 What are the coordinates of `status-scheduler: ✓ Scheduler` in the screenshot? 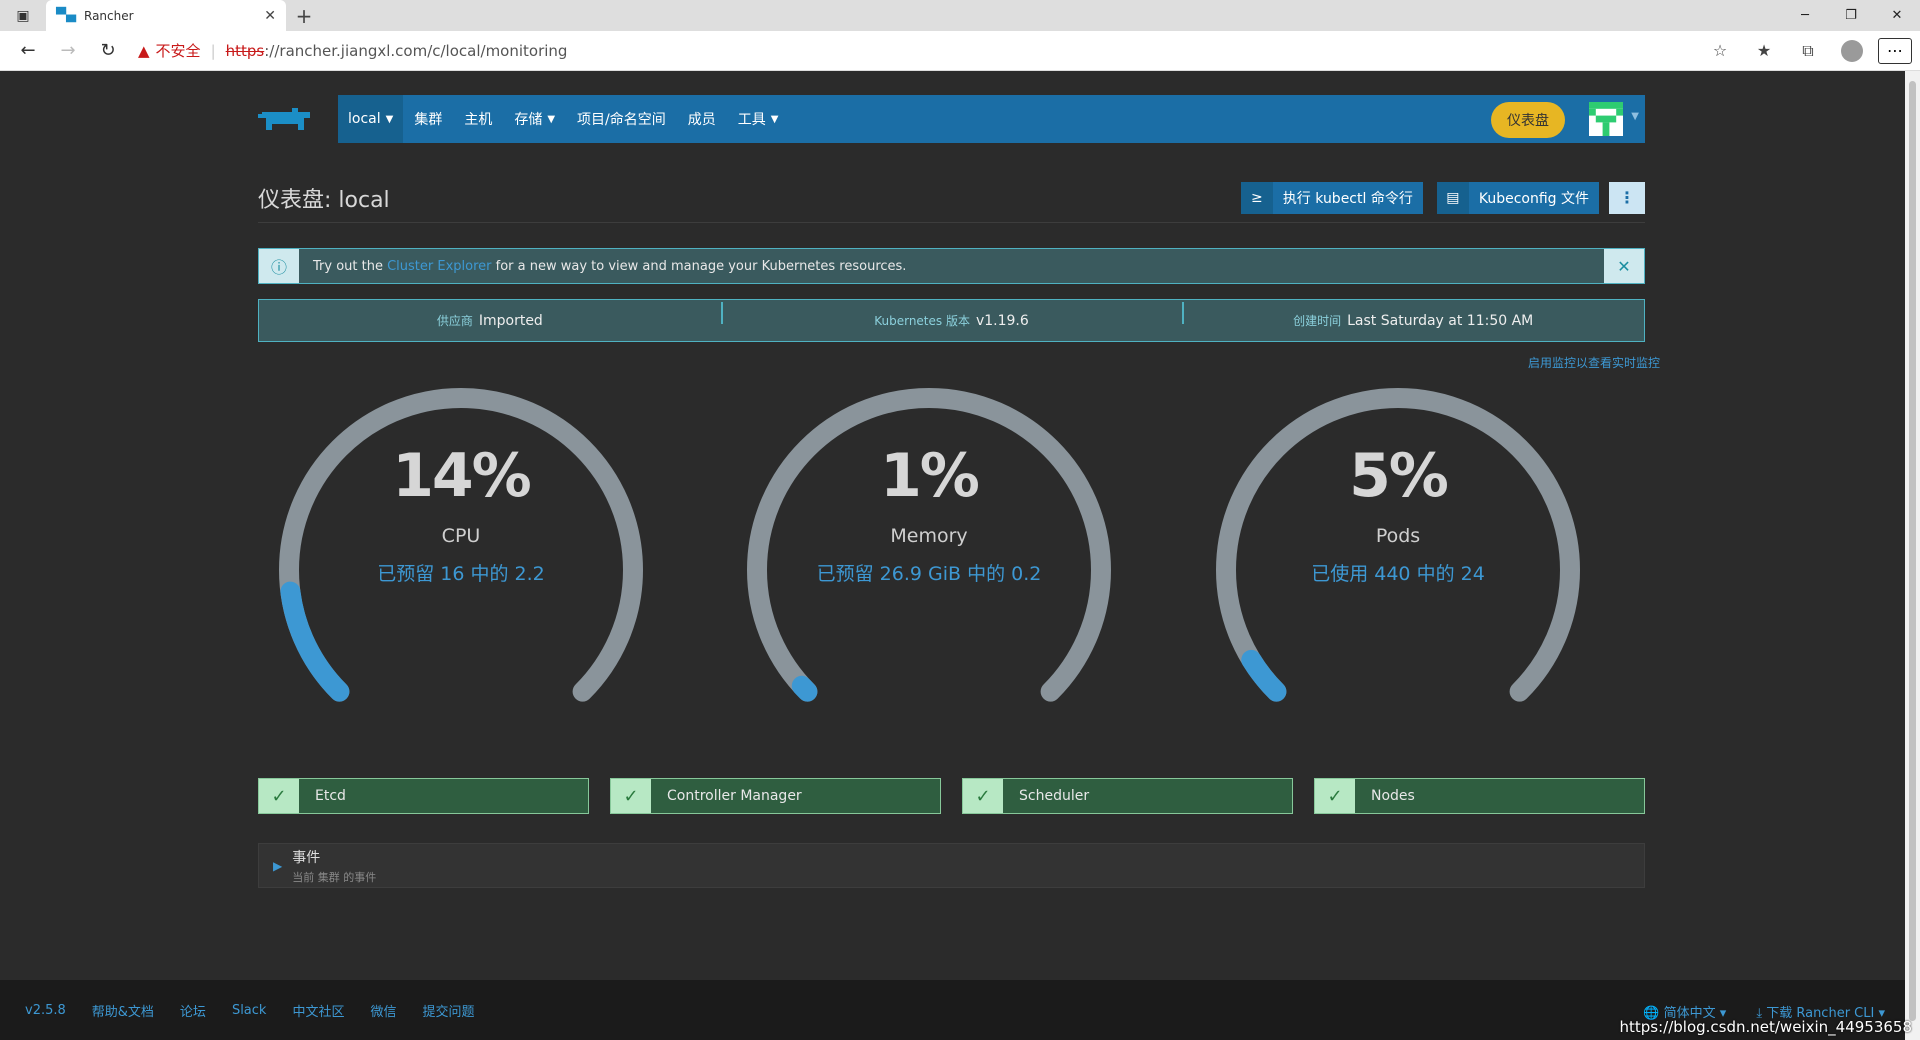 It's located at (1127, 796).